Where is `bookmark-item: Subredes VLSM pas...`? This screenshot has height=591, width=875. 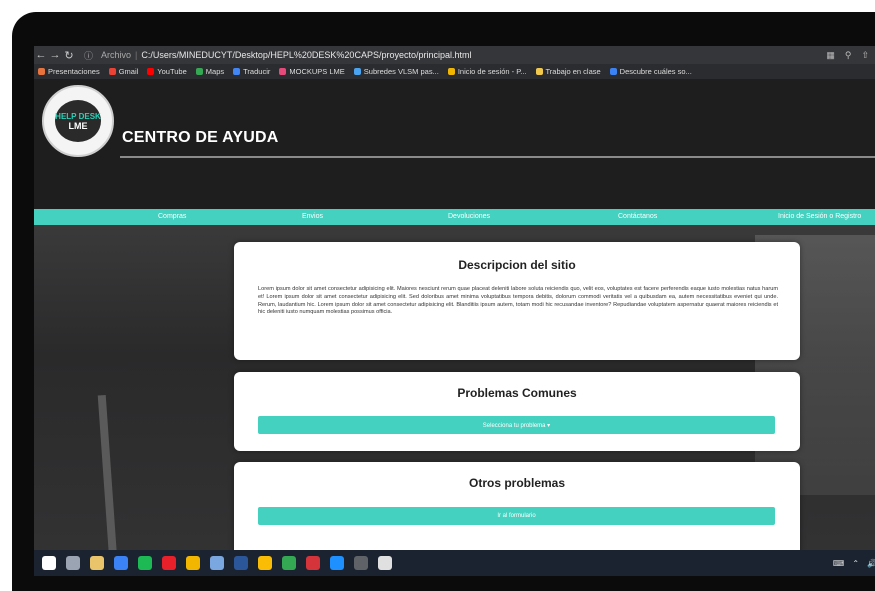 bookmark-item: Subredes VLSM pas... is located at coordinates (396, 71).